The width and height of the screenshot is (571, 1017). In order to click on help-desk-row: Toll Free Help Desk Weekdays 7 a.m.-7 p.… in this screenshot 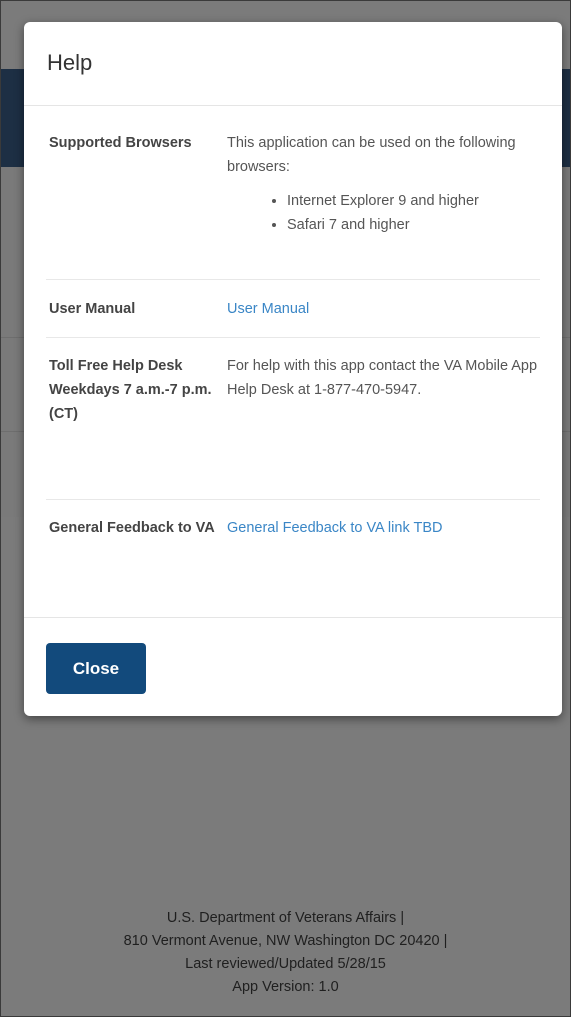, I will do `click(293, 419)`.